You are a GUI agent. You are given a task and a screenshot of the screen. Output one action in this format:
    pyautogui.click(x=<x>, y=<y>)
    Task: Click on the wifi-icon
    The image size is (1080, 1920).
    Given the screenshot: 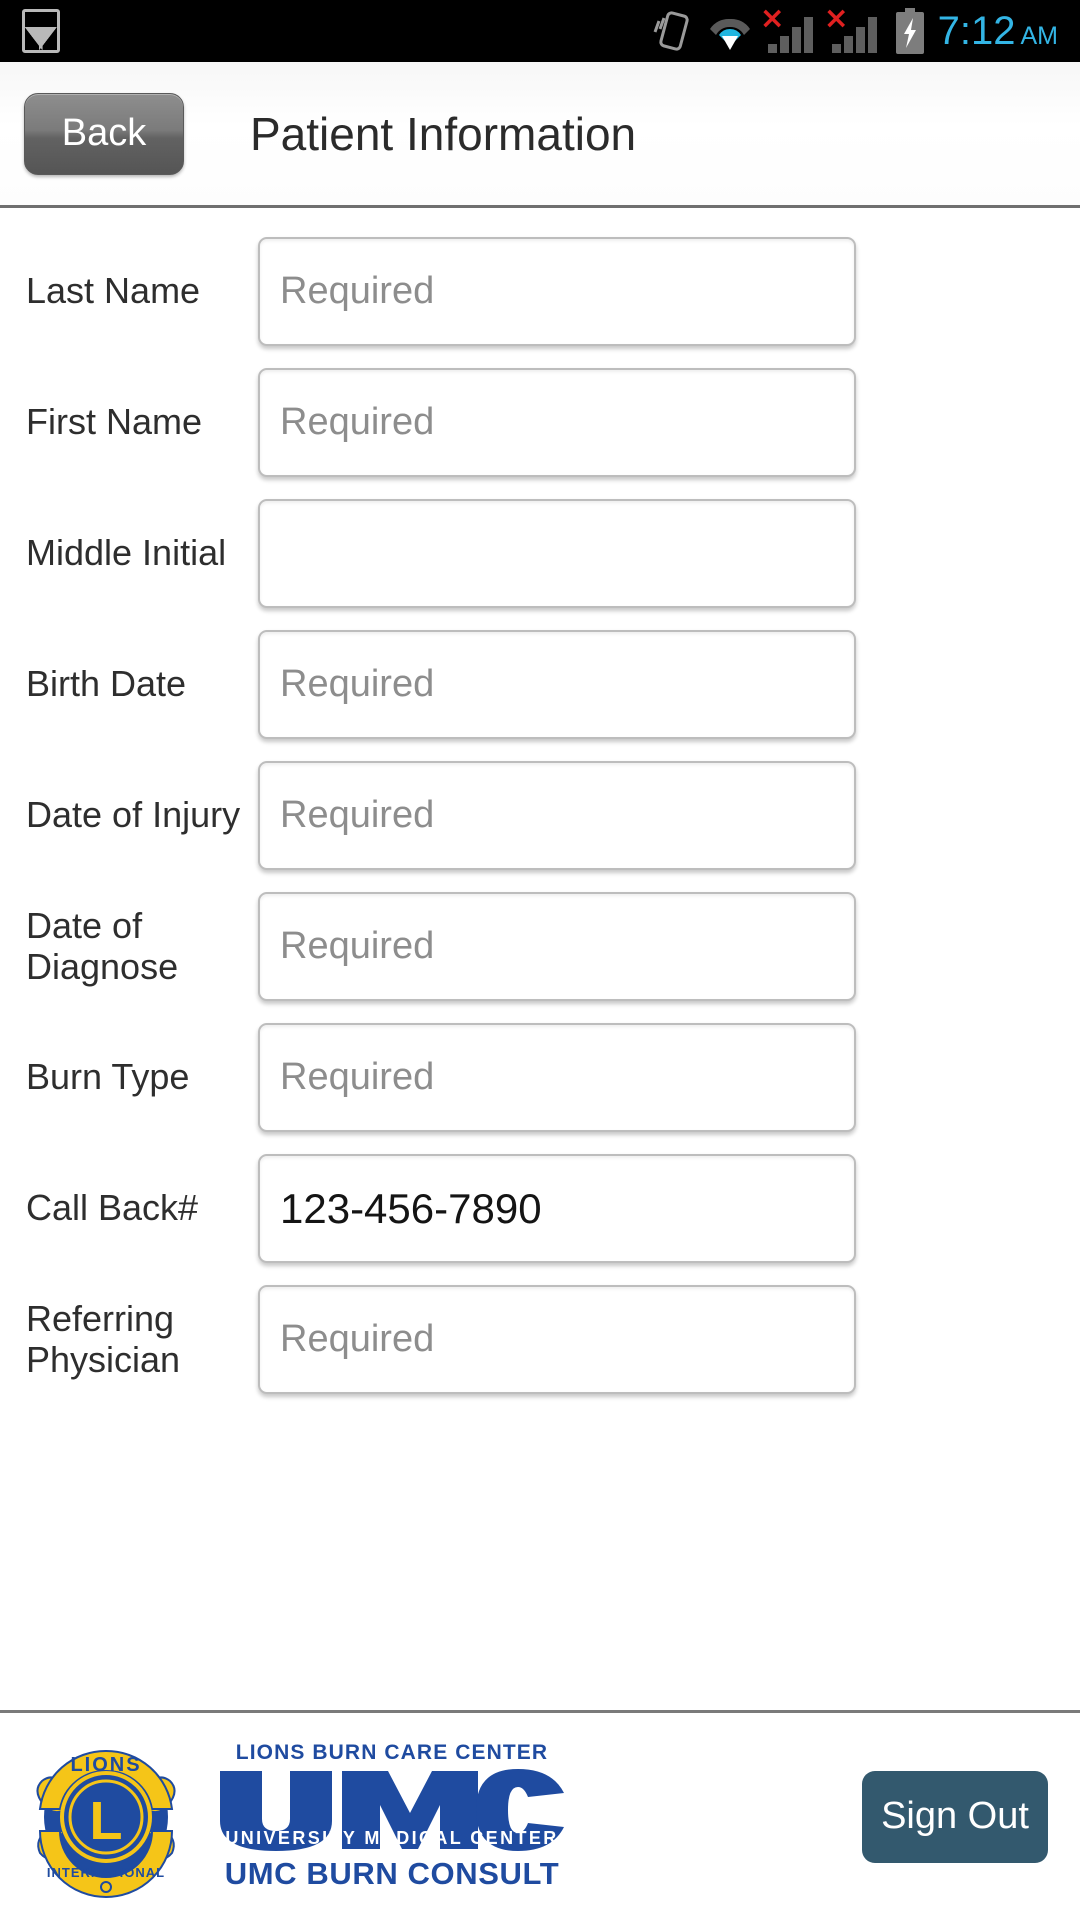 What is the action you would take?
    pyautogui.click(x=729, y=34)
    